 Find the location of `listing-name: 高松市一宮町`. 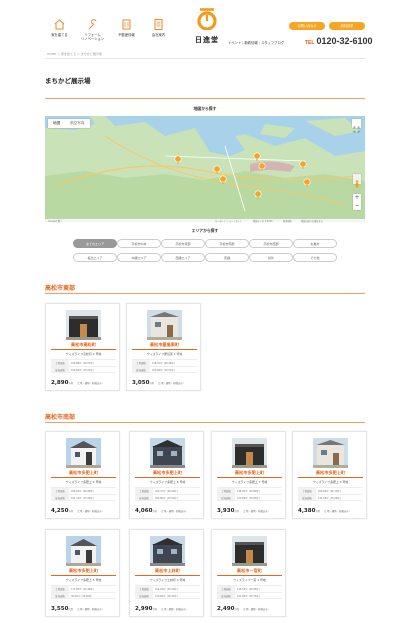

listing-name: 高松市一宮町 is located at coordinates (249, 571).